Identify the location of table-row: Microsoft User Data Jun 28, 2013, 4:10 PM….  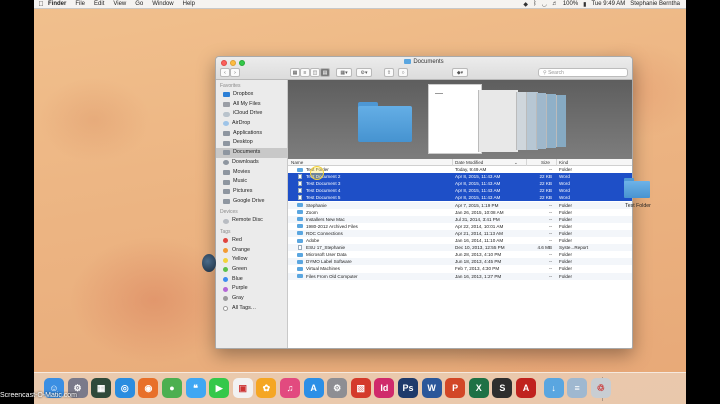
(460, 254).